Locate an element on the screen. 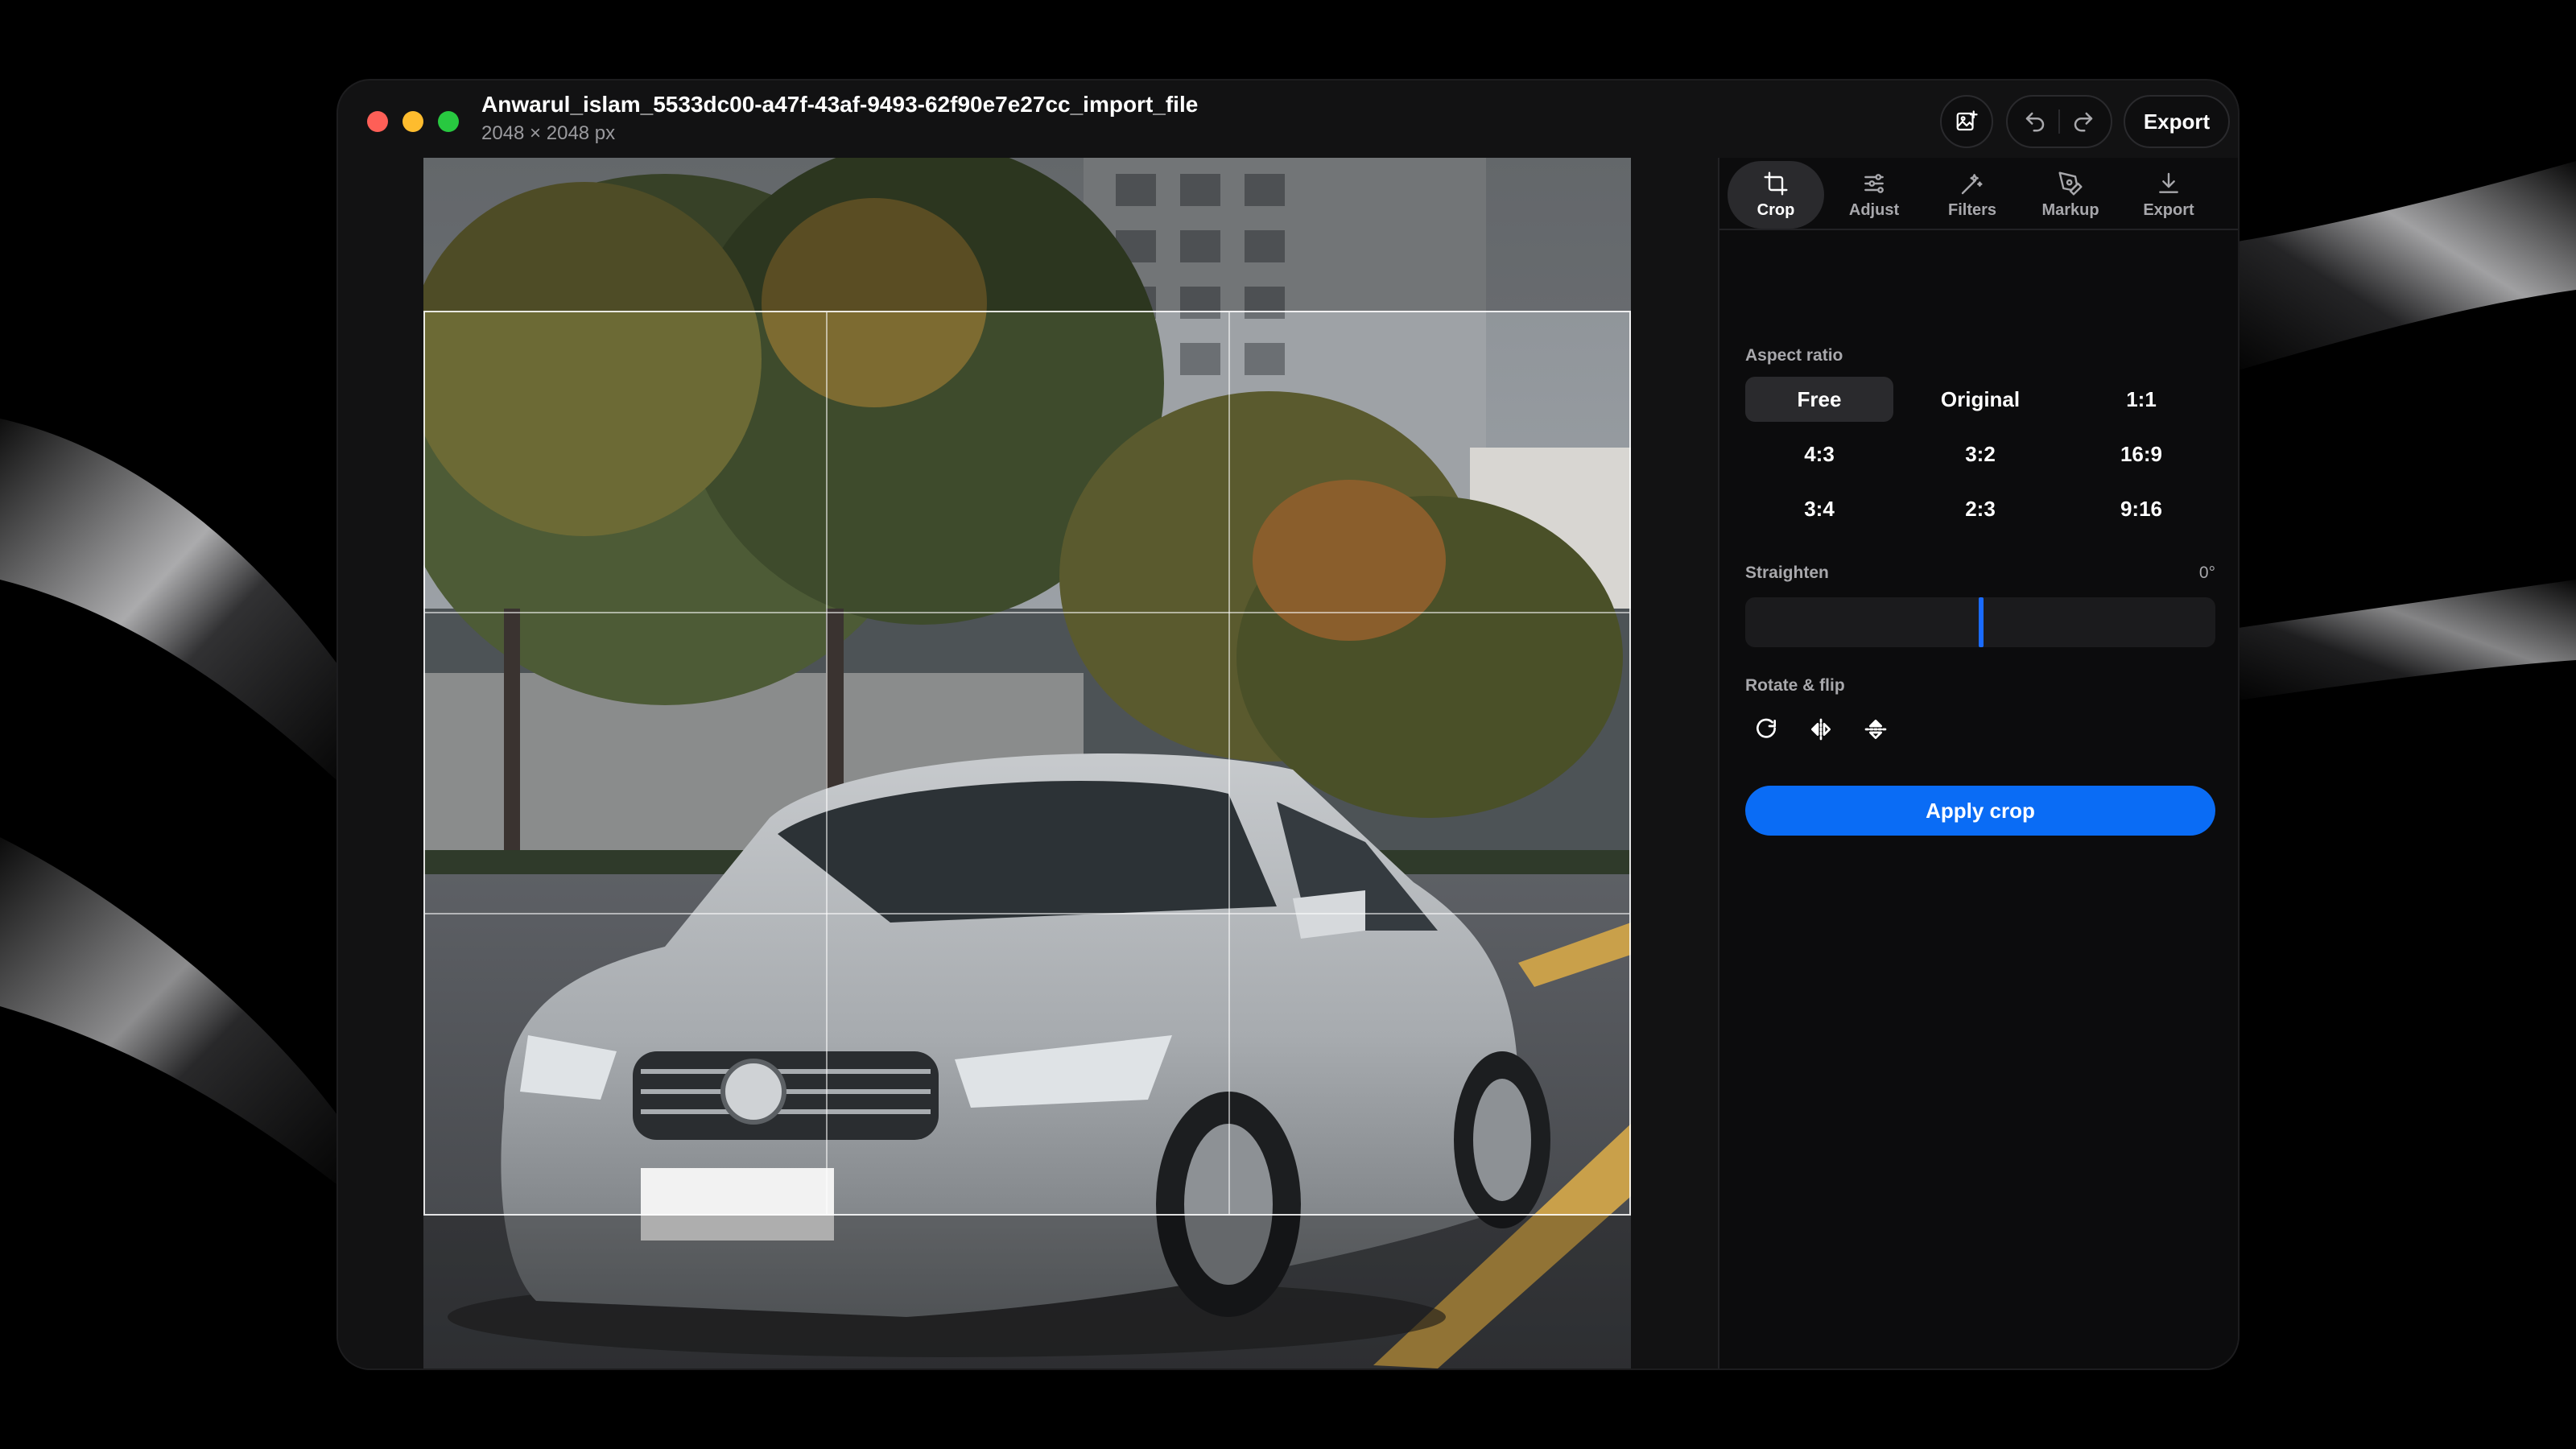 The height and width of the screenshot is (1449, 2576). ratio-free-button: Free is located at coordinates (1819, 399).